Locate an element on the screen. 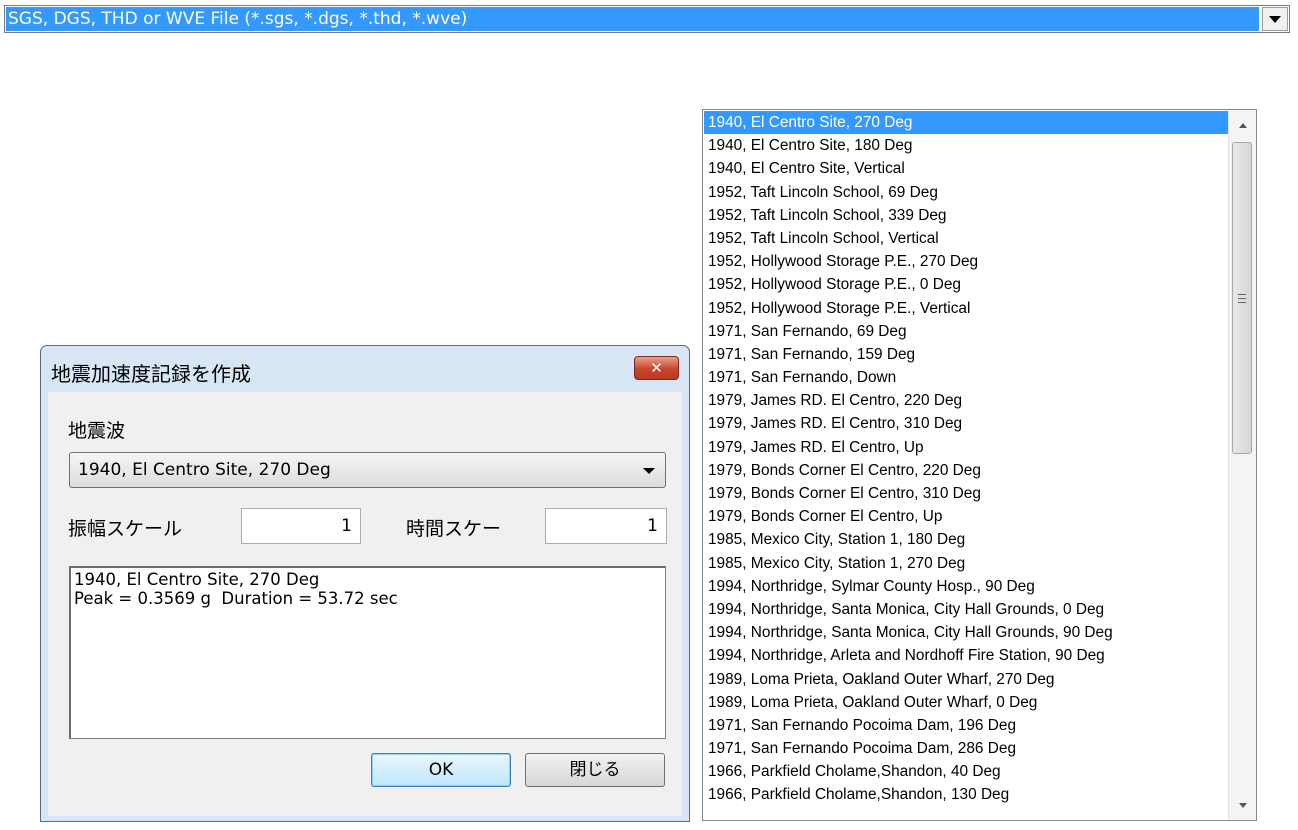 The height and width of the screenshot is (830, 1298). wave-select: 1940, El Centro Site, 270 Deg is located at coordinates (367, 470).